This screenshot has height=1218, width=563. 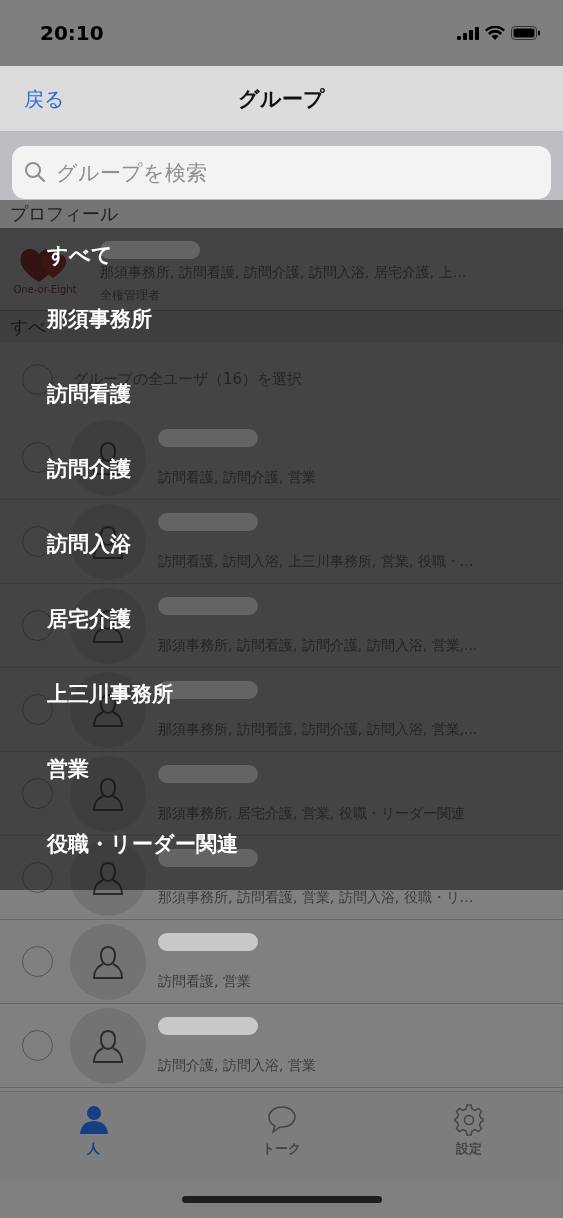 I want to click on group-menu-item: 上三川事務所, so click(x=110, y=694).